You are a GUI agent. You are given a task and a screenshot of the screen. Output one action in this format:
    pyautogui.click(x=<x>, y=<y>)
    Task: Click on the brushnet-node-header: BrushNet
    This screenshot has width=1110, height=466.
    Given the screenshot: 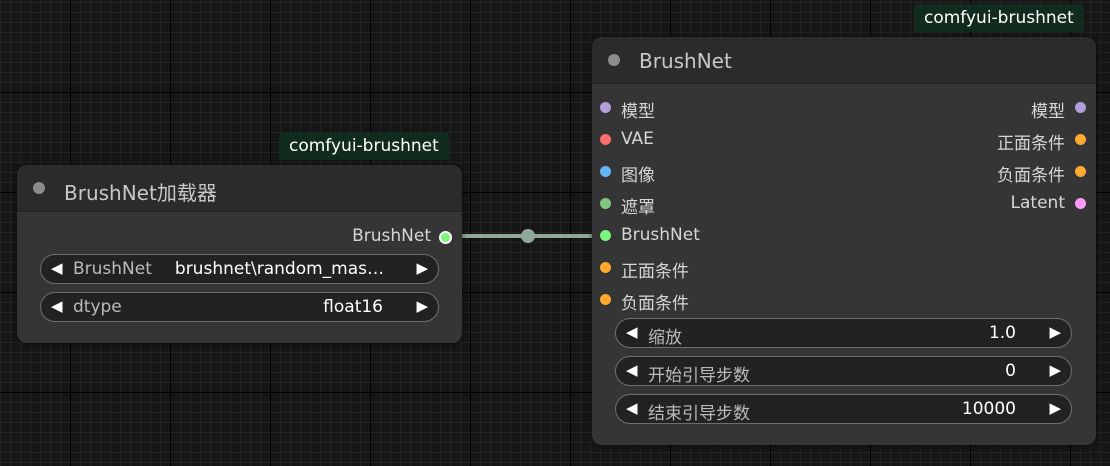 What is the action you would take?
    pyautogui.click(x=844, y=60)
    